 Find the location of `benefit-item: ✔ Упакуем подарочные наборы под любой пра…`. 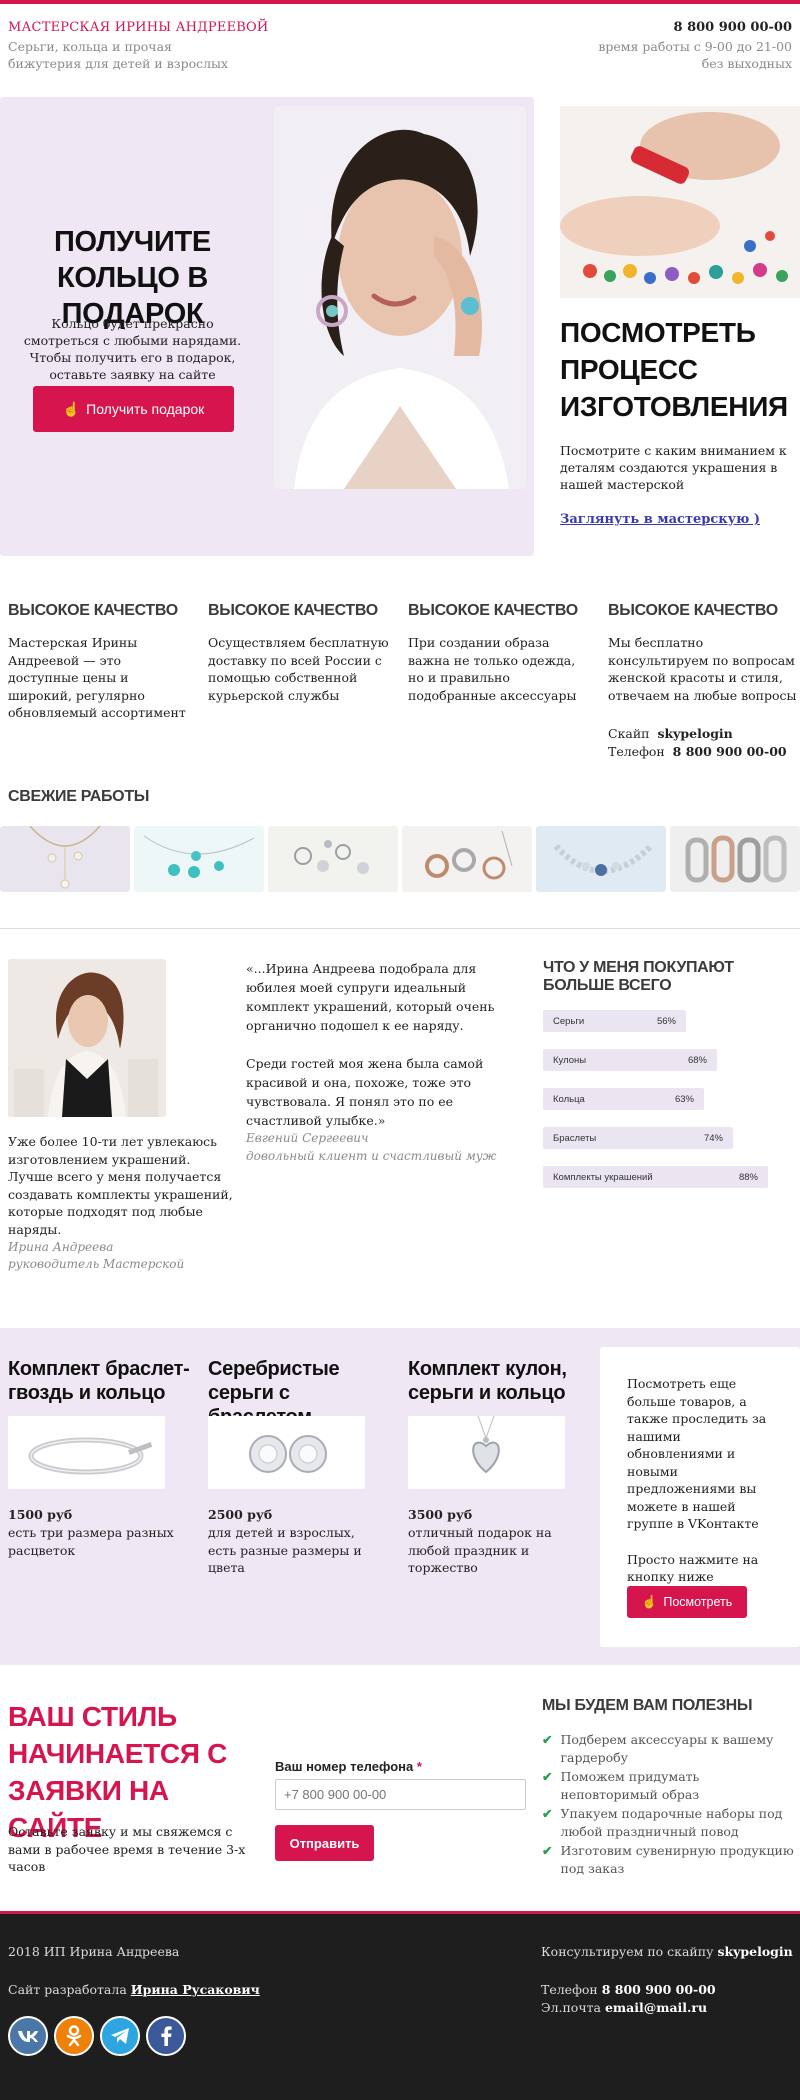

benefit-item: ✔ Упакуем подарочные наборы под любой пра… is located at coordinates (669, 1823).